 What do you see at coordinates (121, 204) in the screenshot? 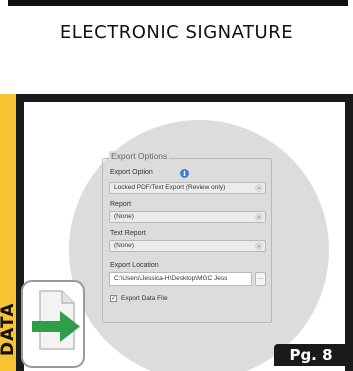
I see `report-label: Report` at bounding box center [121, 204].